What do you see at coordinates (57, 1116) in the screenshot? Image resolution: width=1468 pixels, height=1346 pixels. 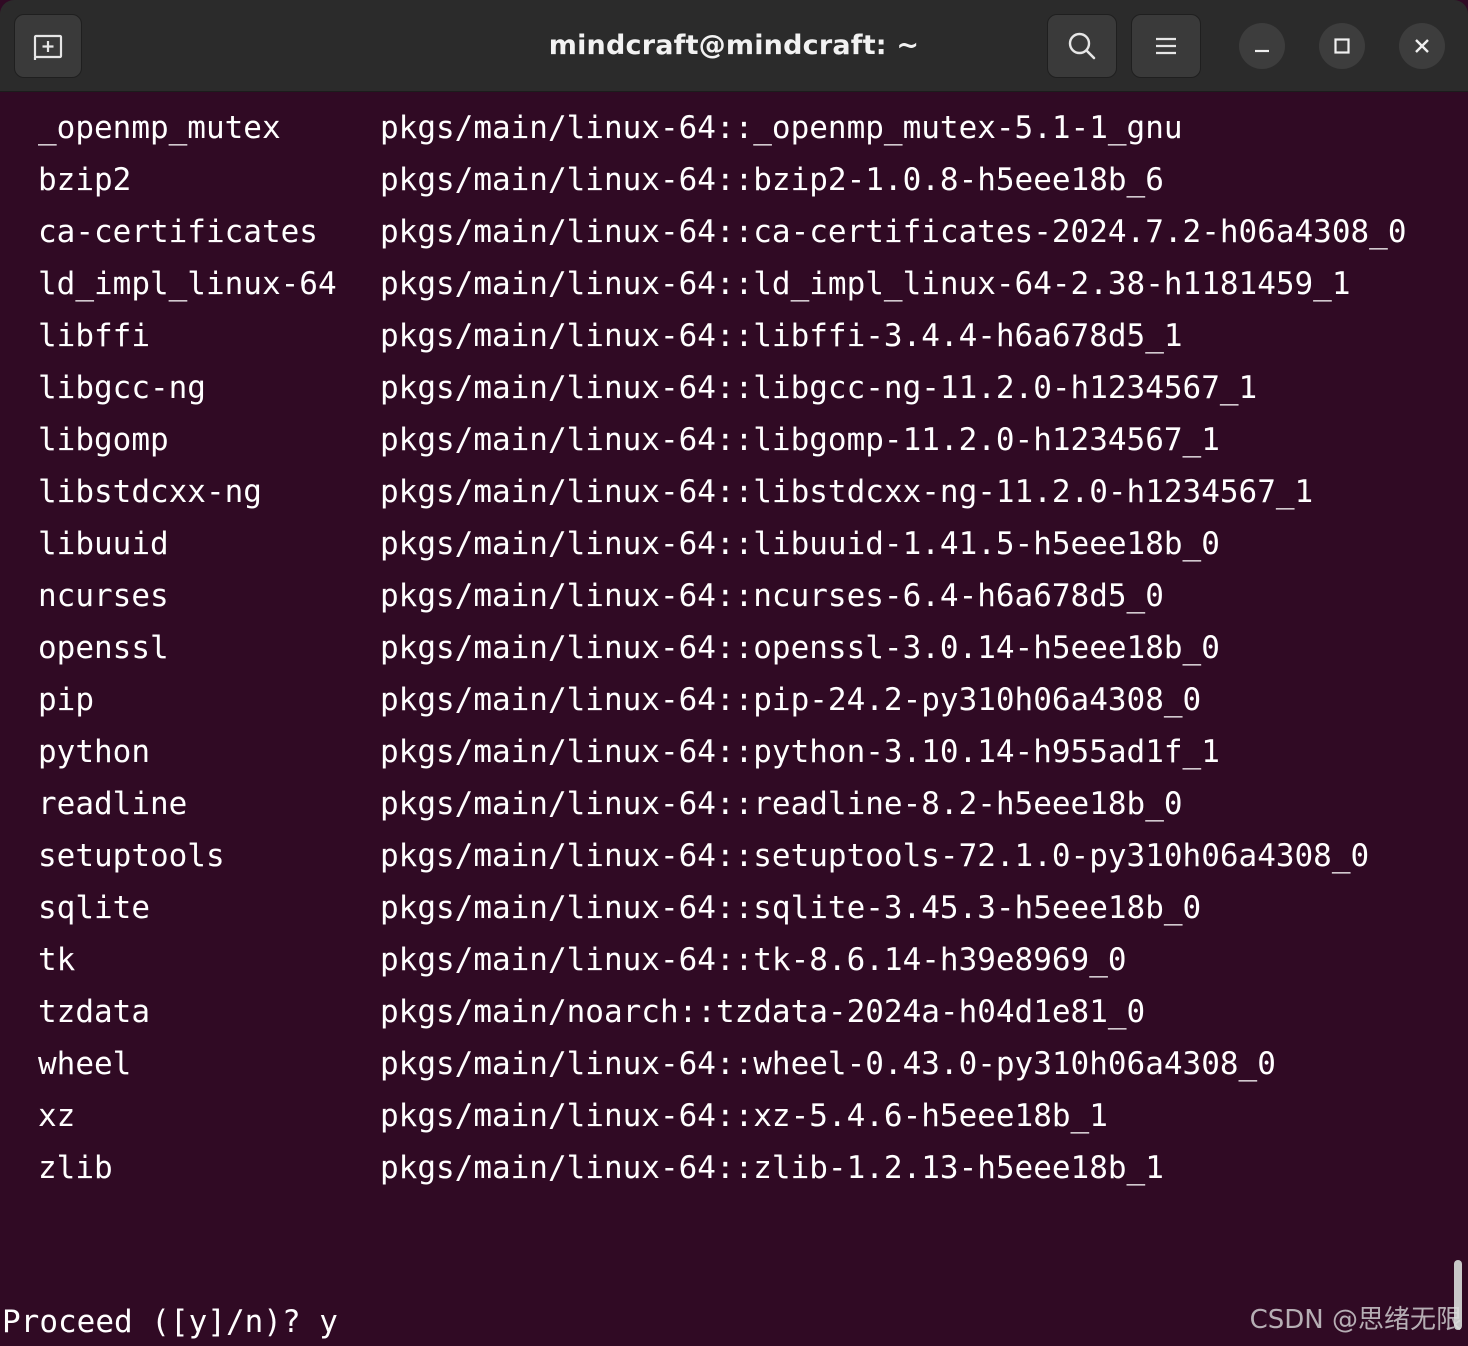 I see `package-name: xz` at bounding box center [57, 1116].